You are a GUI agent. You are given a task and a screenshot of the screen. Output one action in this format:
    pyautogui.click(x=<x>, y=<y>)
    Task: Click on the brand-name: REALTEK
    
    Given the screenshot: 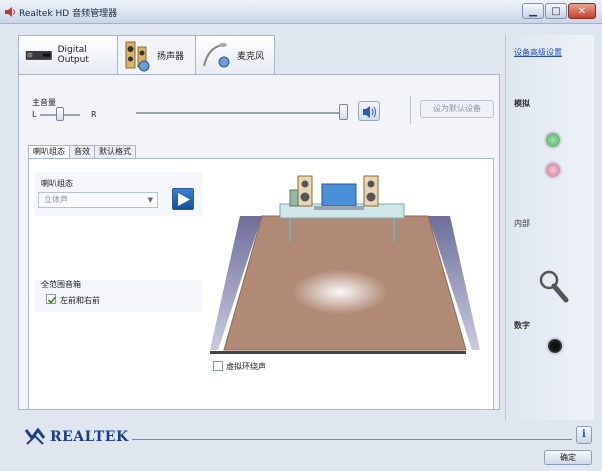 What is the action you would take?
    pyautogui.click(x=89, y=437)
    